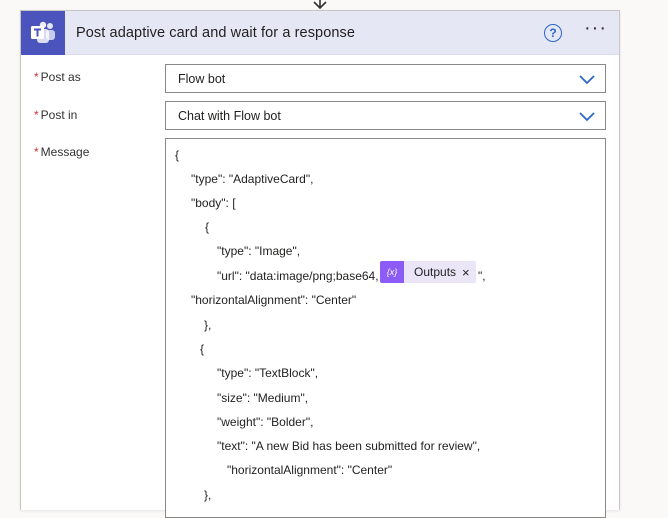 The height and width of the screenshot is (518, 668). Describe the element at coordinates (252, 179) in the screenshot. I see `code-line: "type": "AdaptiveCard",` at that location.